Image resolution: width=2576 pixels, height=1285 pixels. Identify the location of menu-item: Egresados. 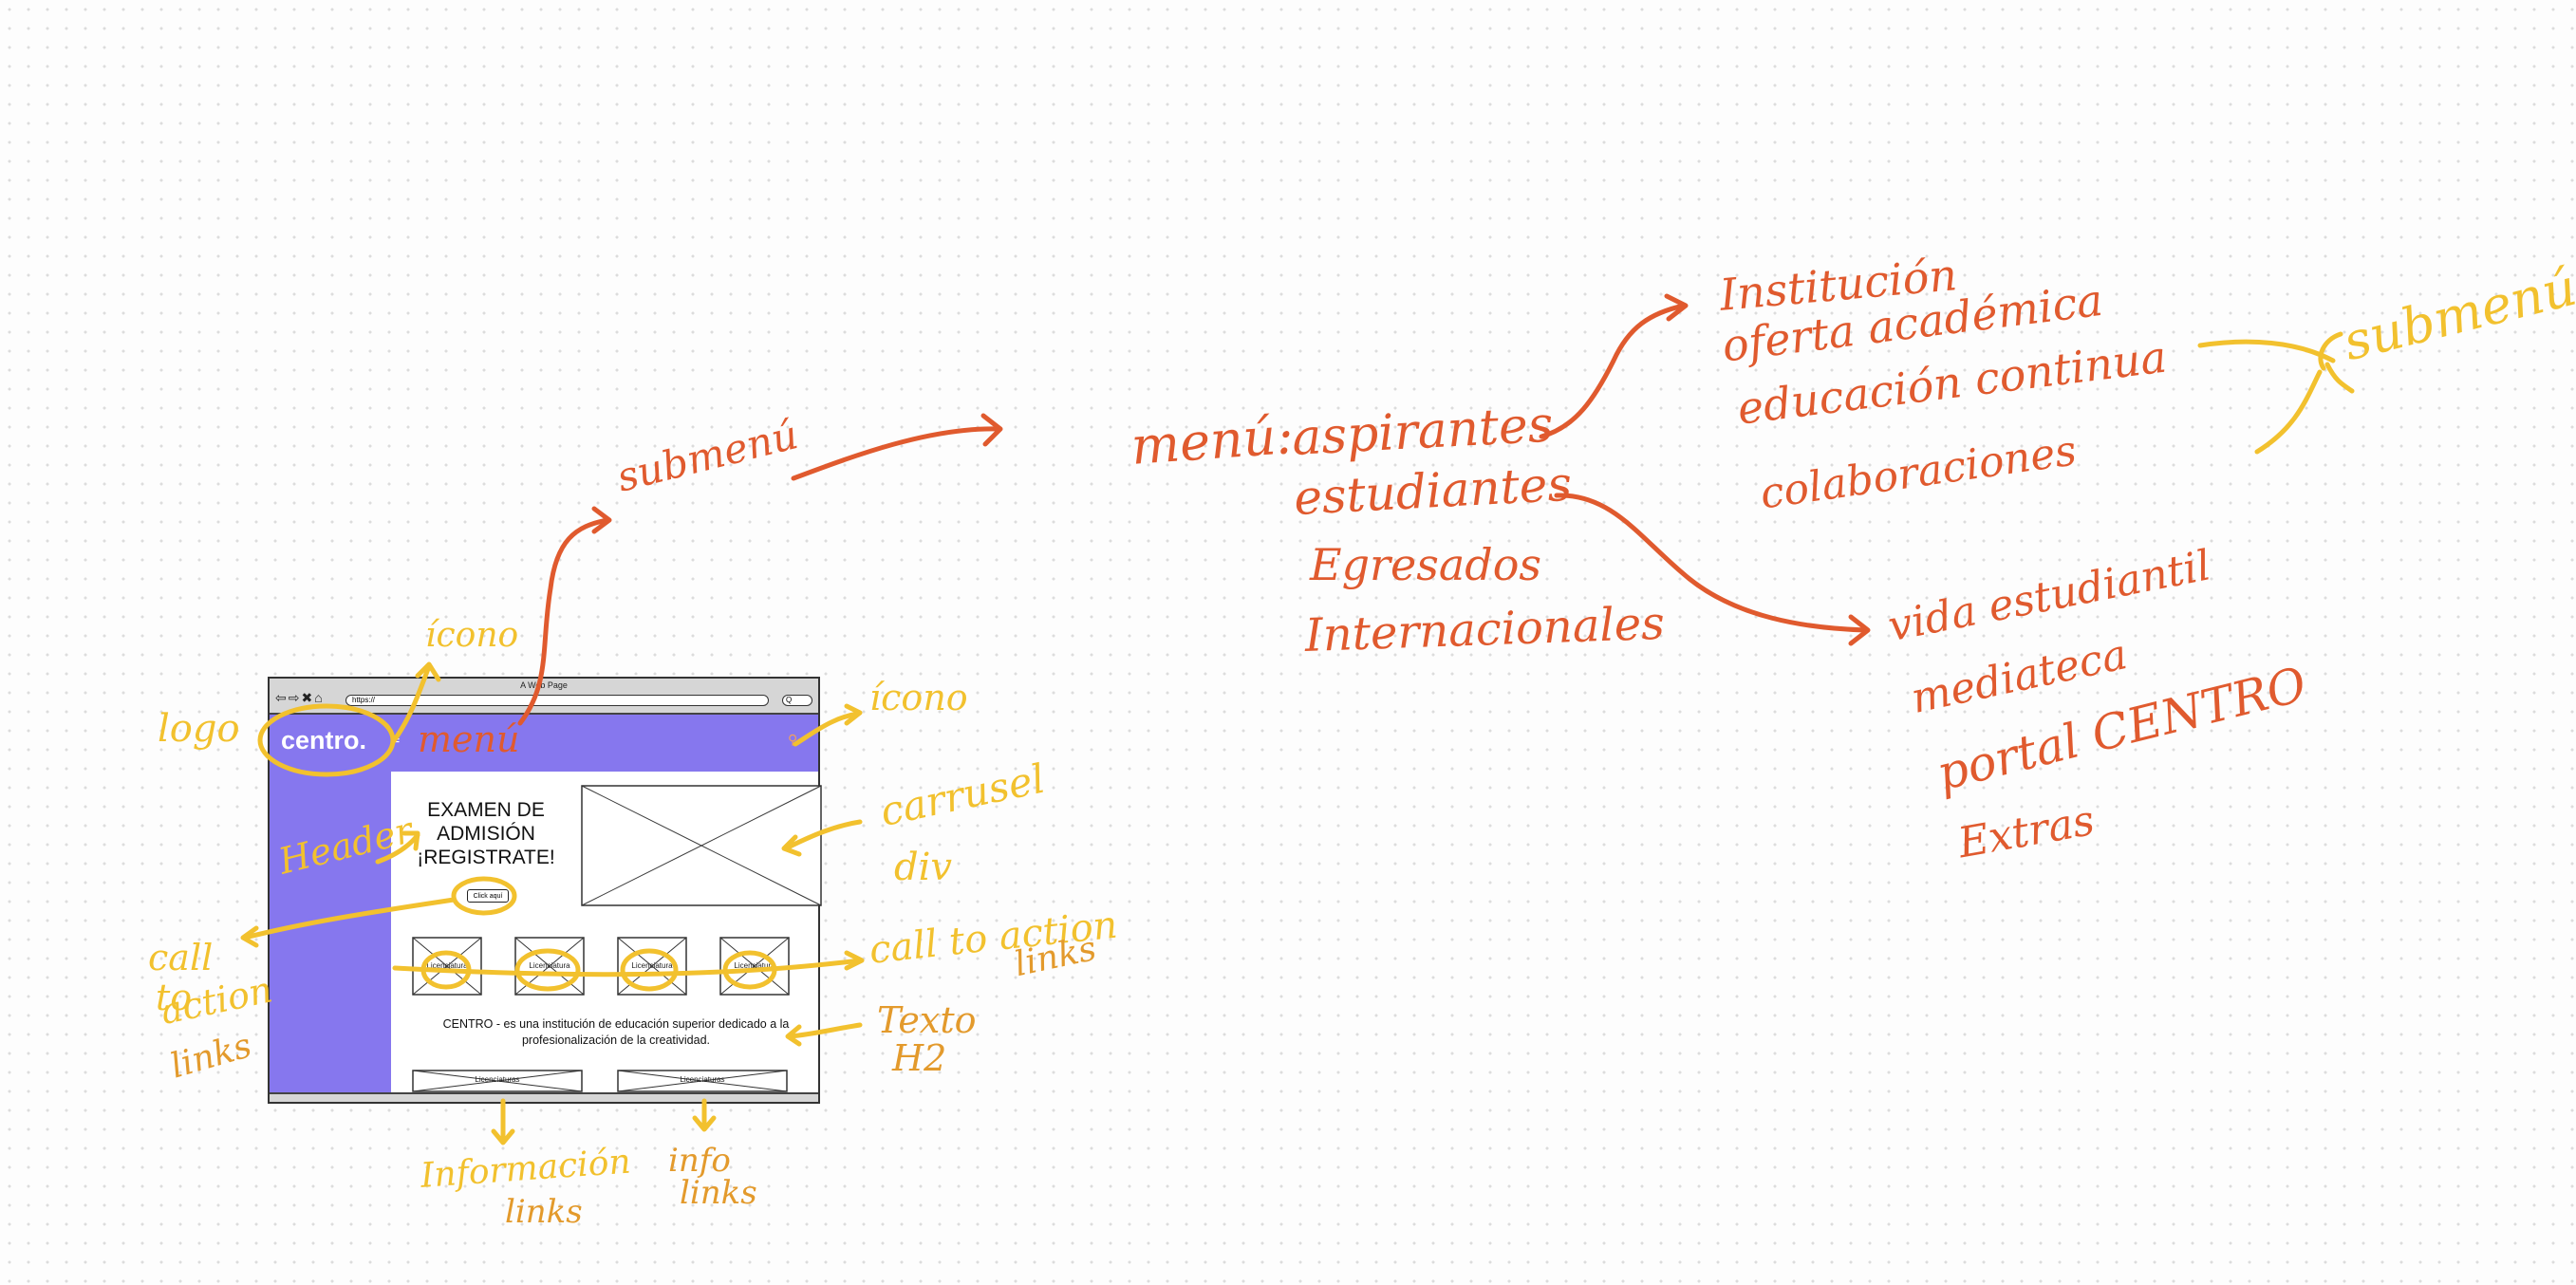
(1426, 564).